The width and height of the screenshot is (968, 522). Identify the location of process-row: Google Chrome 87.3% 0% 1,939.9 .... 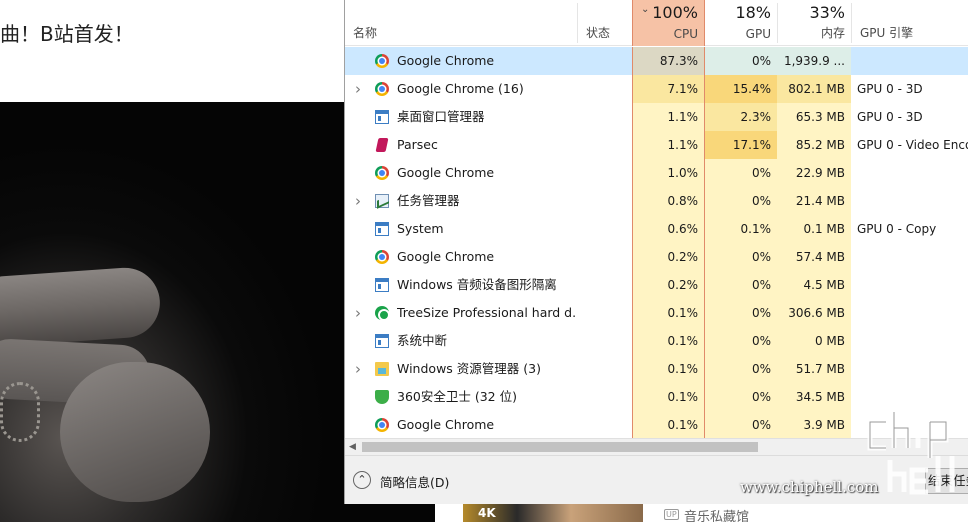
(656, 61).